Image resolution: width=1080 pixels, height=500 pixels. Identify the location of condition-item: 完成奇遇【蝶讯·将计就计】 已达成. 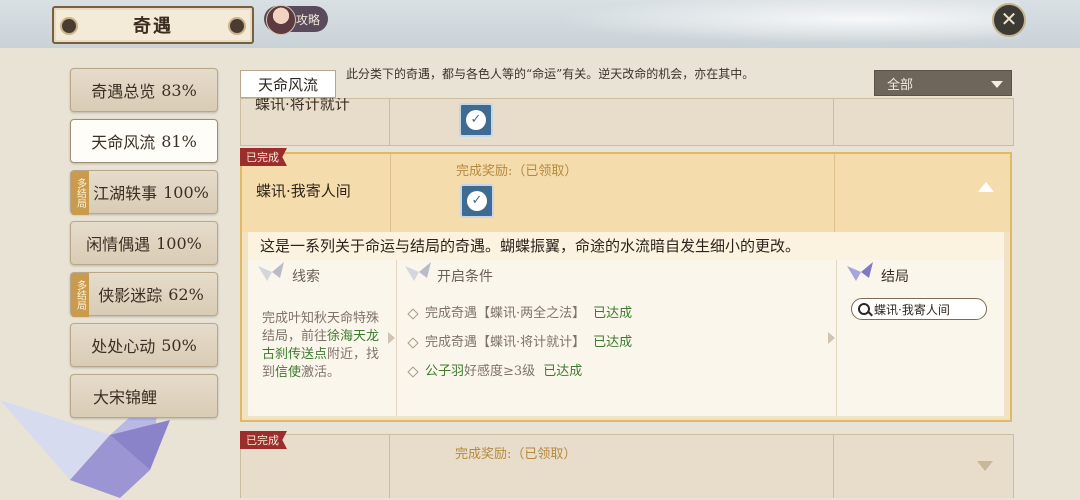
(520, 340).